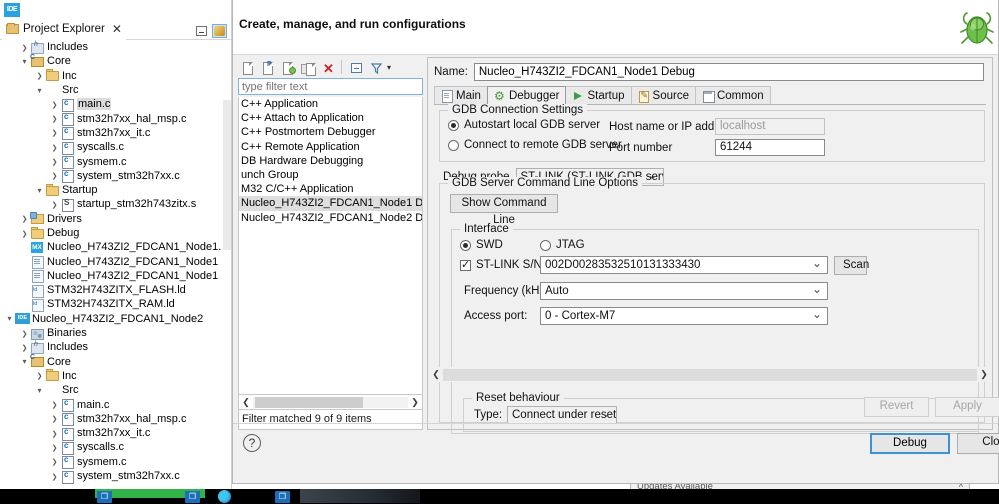 The image size is (999, 504). What do you see at coordinates (64, 30) in the screenshot?
I see `project-explorer-tab: Project Explorer ✕` at bounding box center [64, 30].